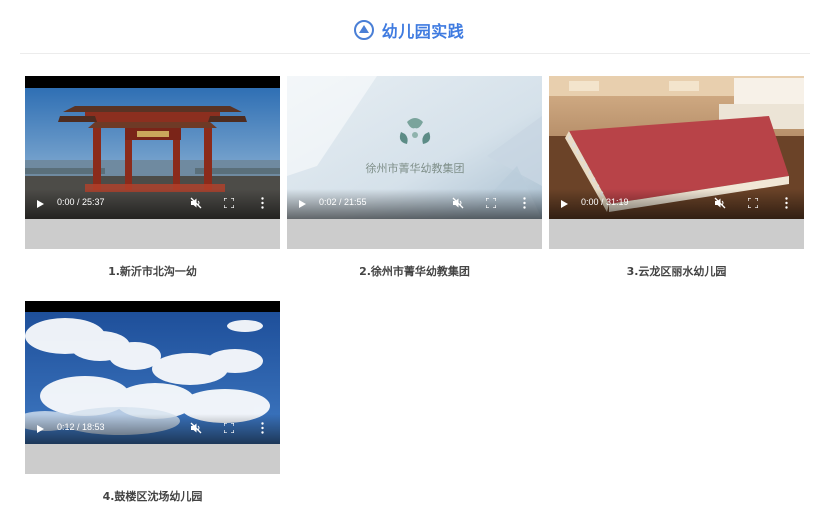 This screenshot has height=519, width=830. Describe the element at coordinates (414, 271) in the screenshot. I see `video-caption: 2.徐州市菁华幼教集团` at that location.